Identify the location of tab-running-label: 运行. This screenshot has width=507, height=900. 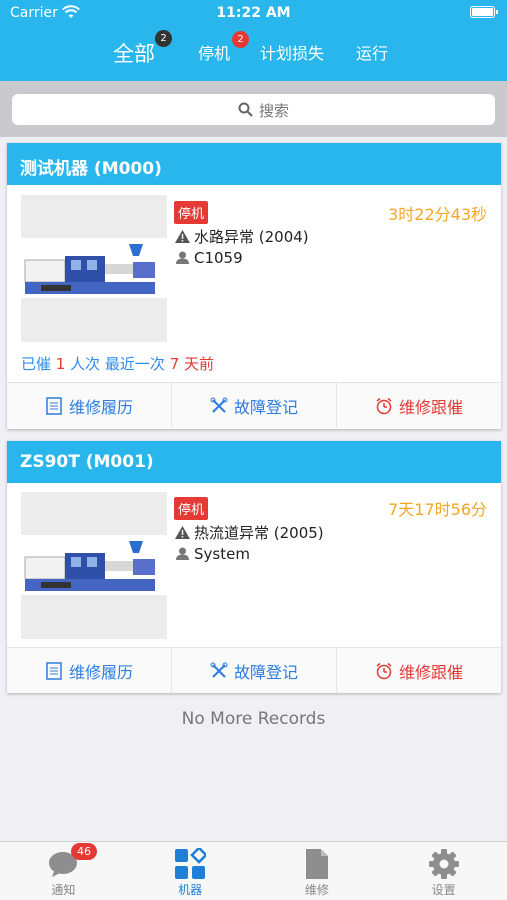
(372, 53).